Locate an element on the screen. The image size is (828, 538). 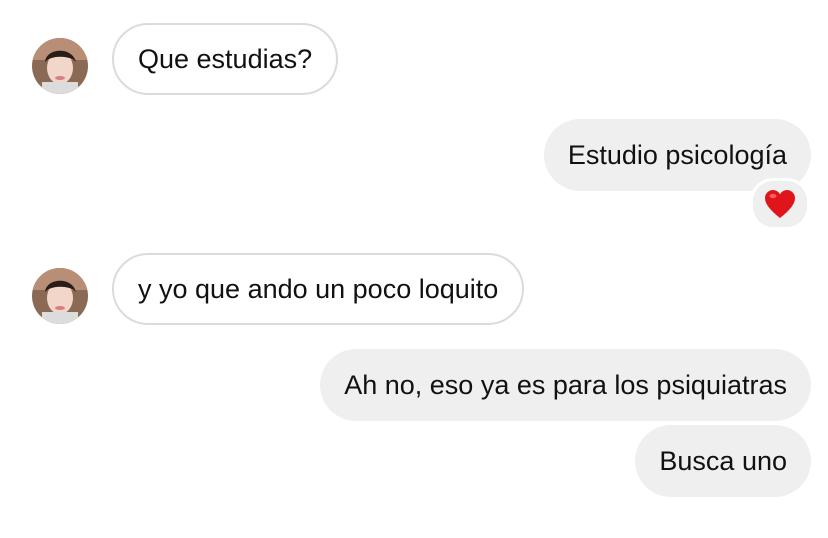
heart-emoji-icon is located at coordinates (780, 204).